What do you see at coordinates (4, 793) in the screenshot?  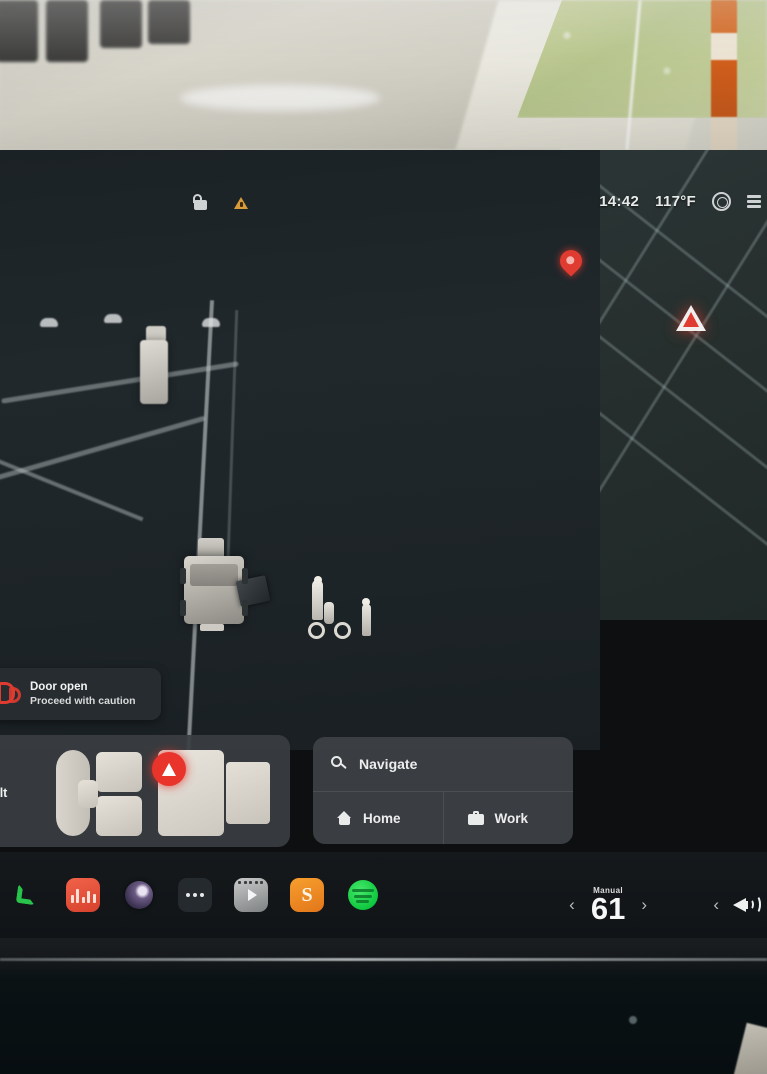 I see `seatbelt-label: atbelt` at bounding box center [4, 793].